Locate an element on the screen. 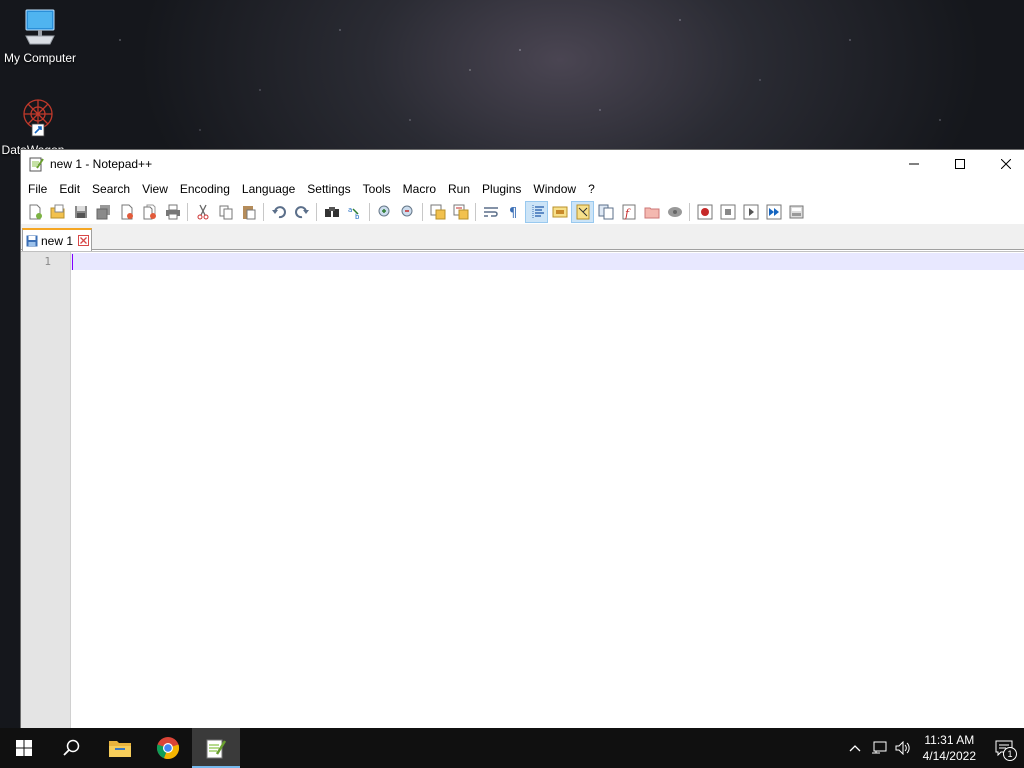  monitoring-button is located at coordinates (674, 212).